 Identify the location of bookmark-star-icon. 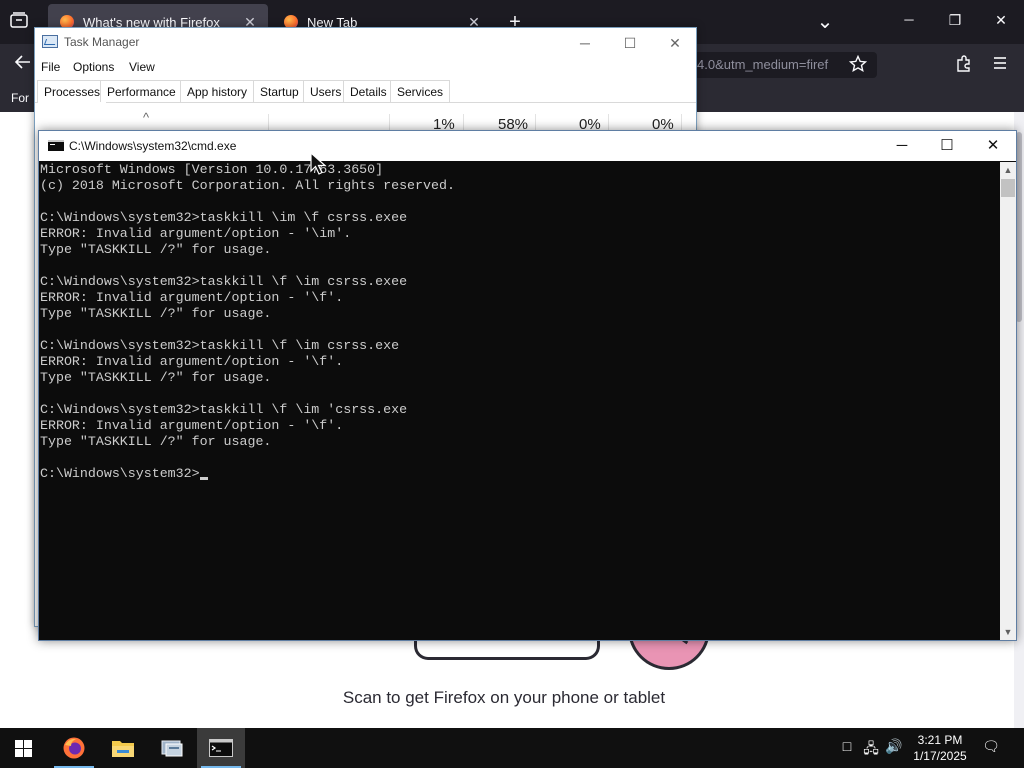
(858, 66).